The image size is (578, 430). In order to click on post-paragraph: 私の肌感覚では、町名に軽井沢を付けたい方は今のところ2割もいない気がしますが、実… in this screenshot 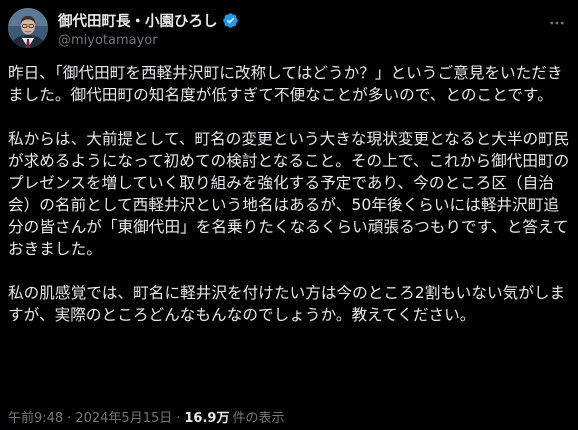, I will do `click(287, 304)`.